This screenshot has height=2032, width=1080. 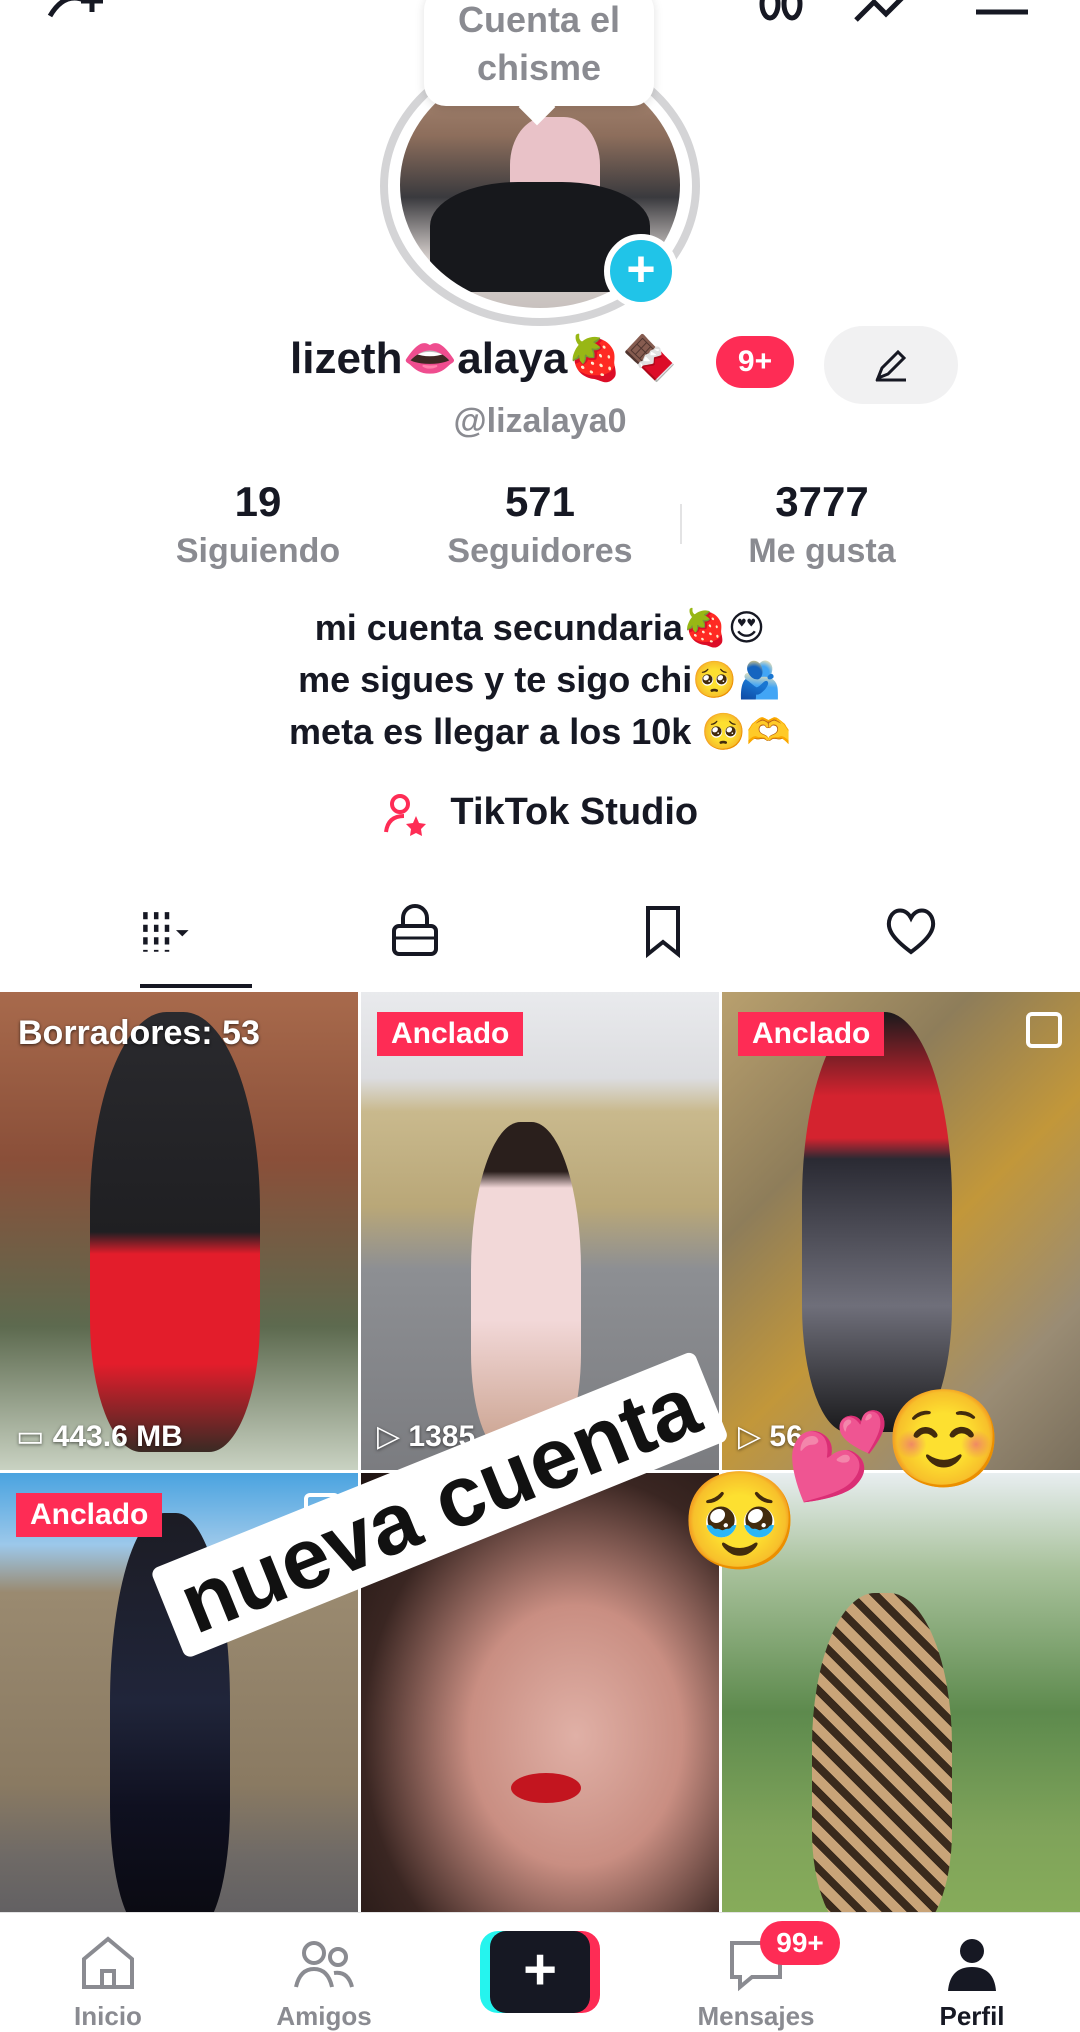 I want to click on video-thumbnail-drafts: Borradores: 53 ▭ 443.6 MB, so click(x=179, y=1231).